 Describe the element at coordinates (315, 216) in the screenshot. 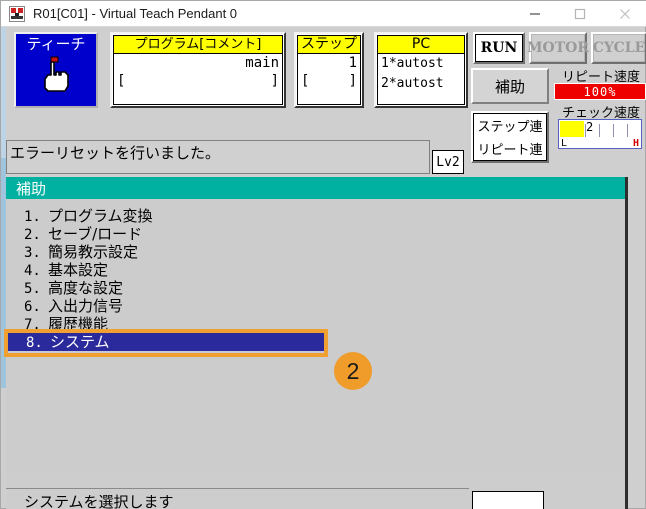

I see `menu-item-1: 1. プログラム変換` at that location.